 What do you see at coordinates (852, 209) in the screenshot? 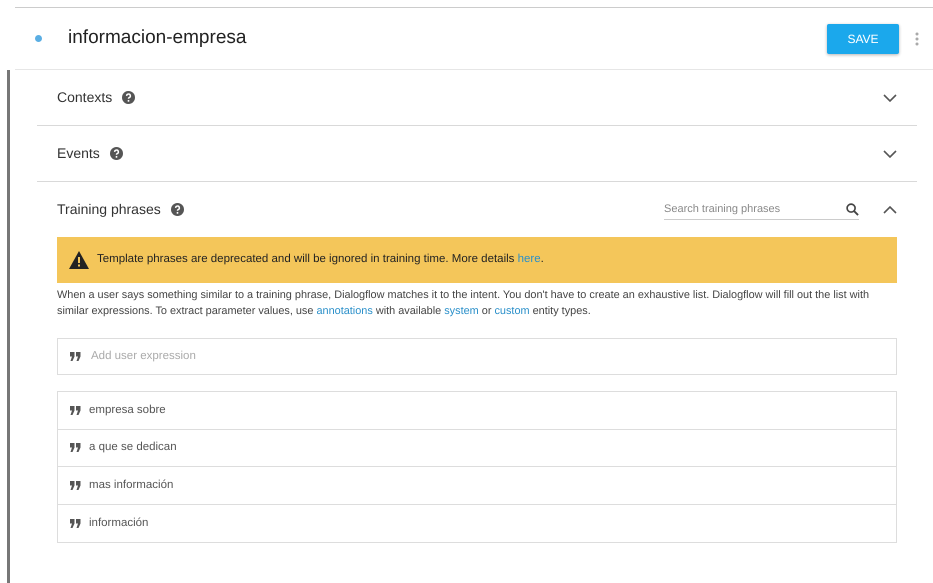
I see `search-icon` at bounding box center [852, 209].